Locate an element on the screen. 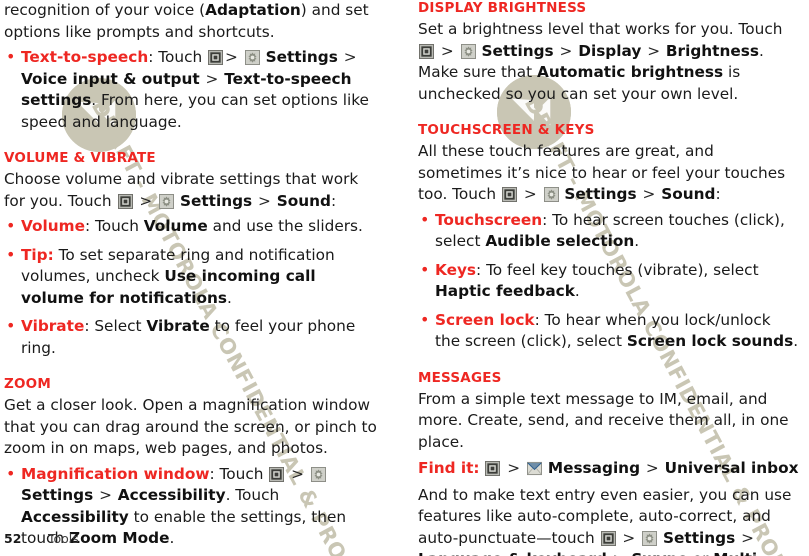 This screenshot has height=556, width=809. bold-term: Accessibility is located at coordinates (75, 516).